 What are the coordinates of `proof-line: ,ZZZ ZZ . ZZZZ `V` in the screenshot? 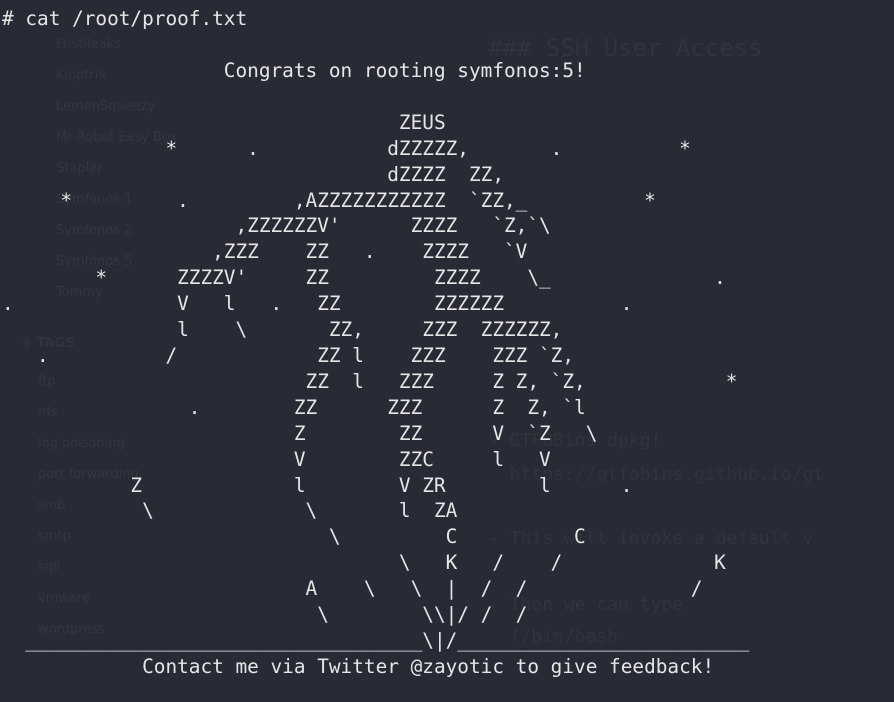 It's located at (265, 252).